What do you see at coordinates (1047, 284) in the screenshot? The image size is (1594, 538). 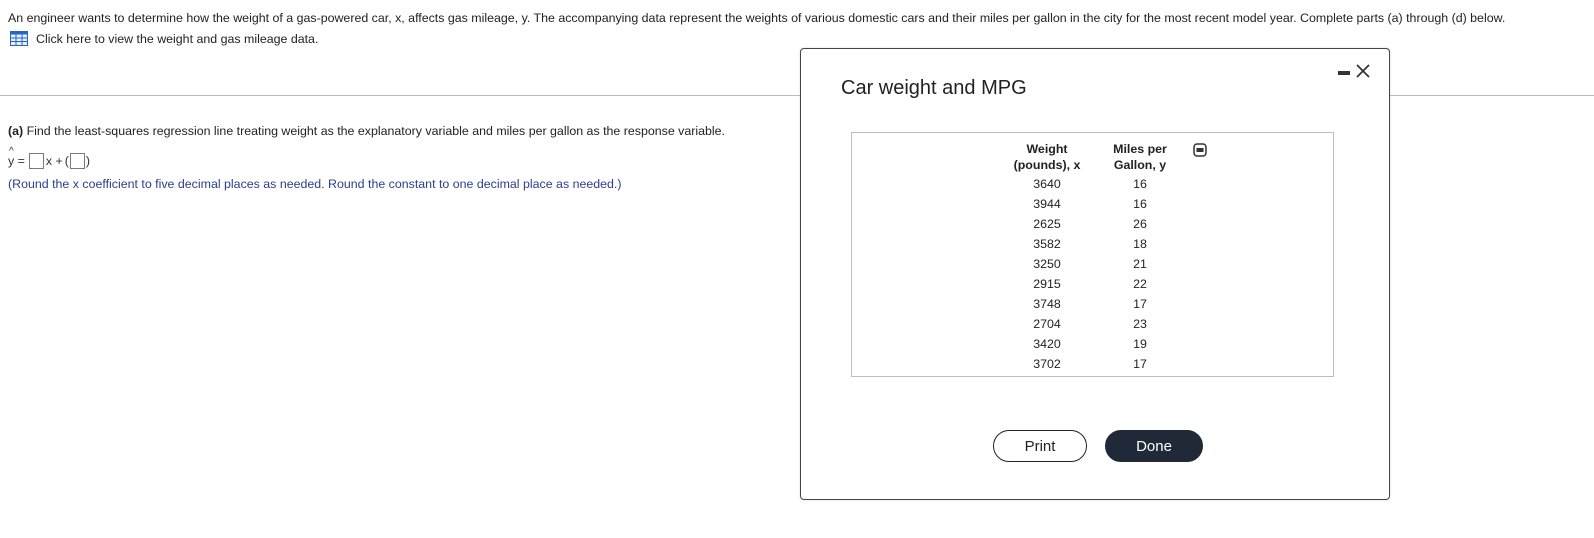 I see `weight-cell: 2915` at bounding box center [1047, 284].